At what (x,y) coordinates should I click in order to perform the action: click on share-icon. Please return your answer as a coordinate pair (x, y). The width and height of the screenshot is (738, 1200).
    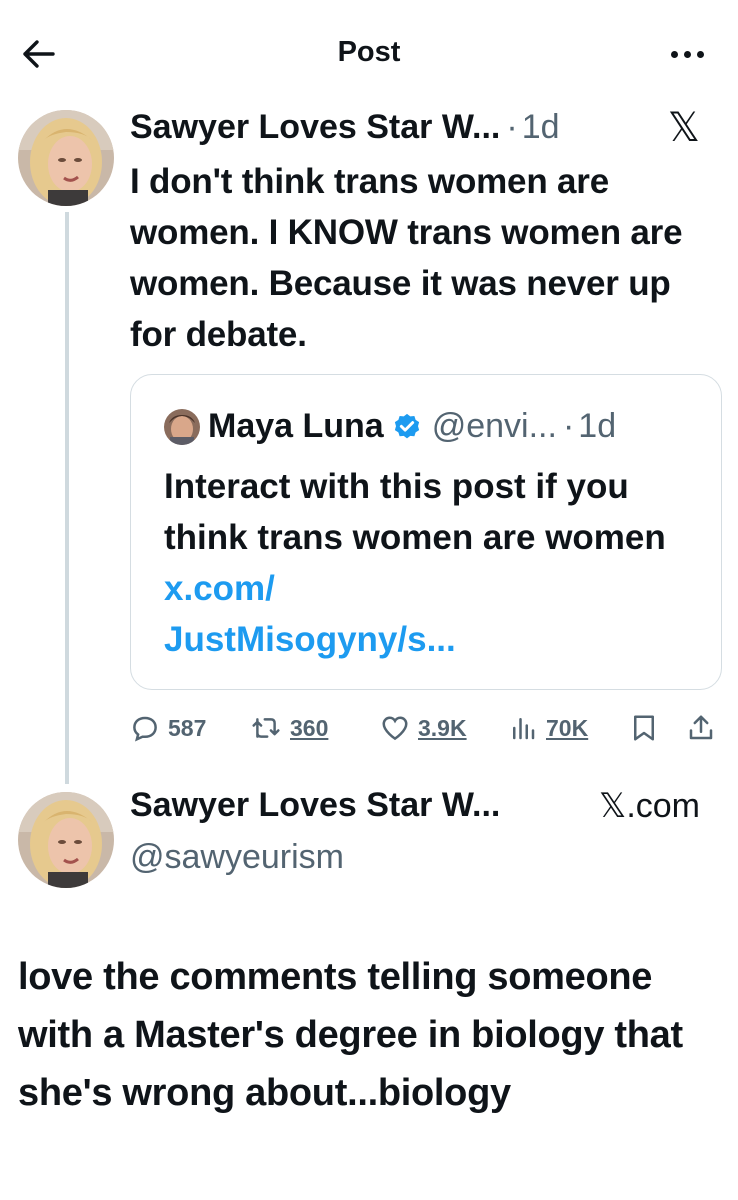
    Looking at the image, I should click on (701, 727).